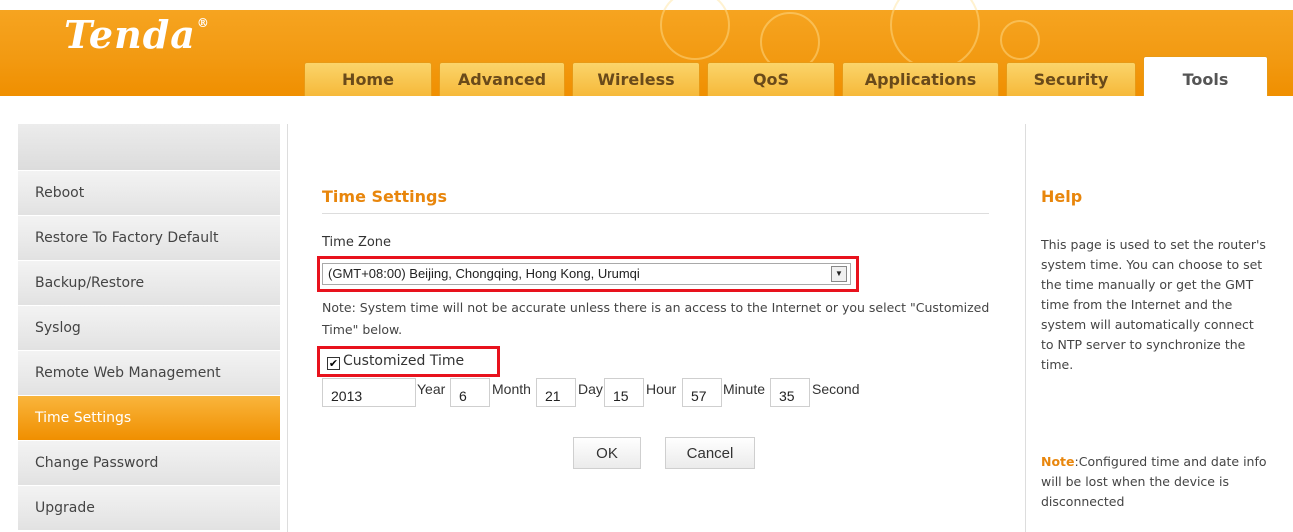 Image resolution: width=1293 pixels, height=532 pixels. Describe the element at coordinates (511, 389) in the screenshot. I see `month-label: Month` at that location.